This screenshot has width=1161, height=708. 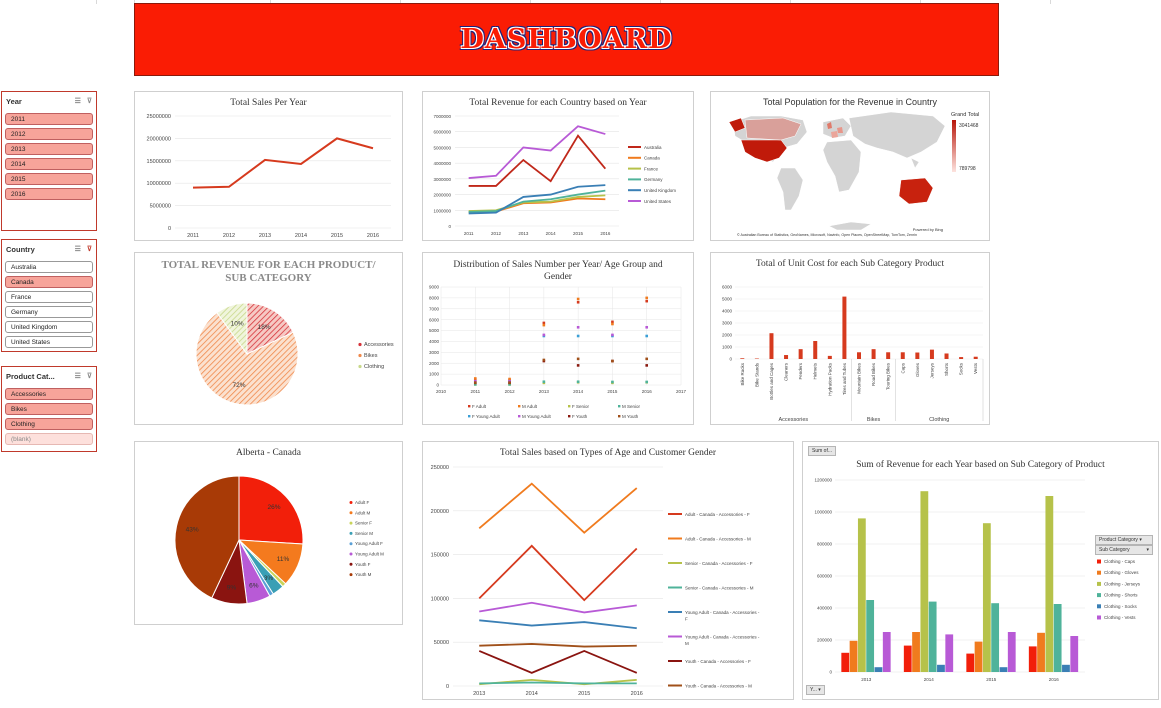 I want to click on x-tick-label: Caps, so click(x=902, y=367).